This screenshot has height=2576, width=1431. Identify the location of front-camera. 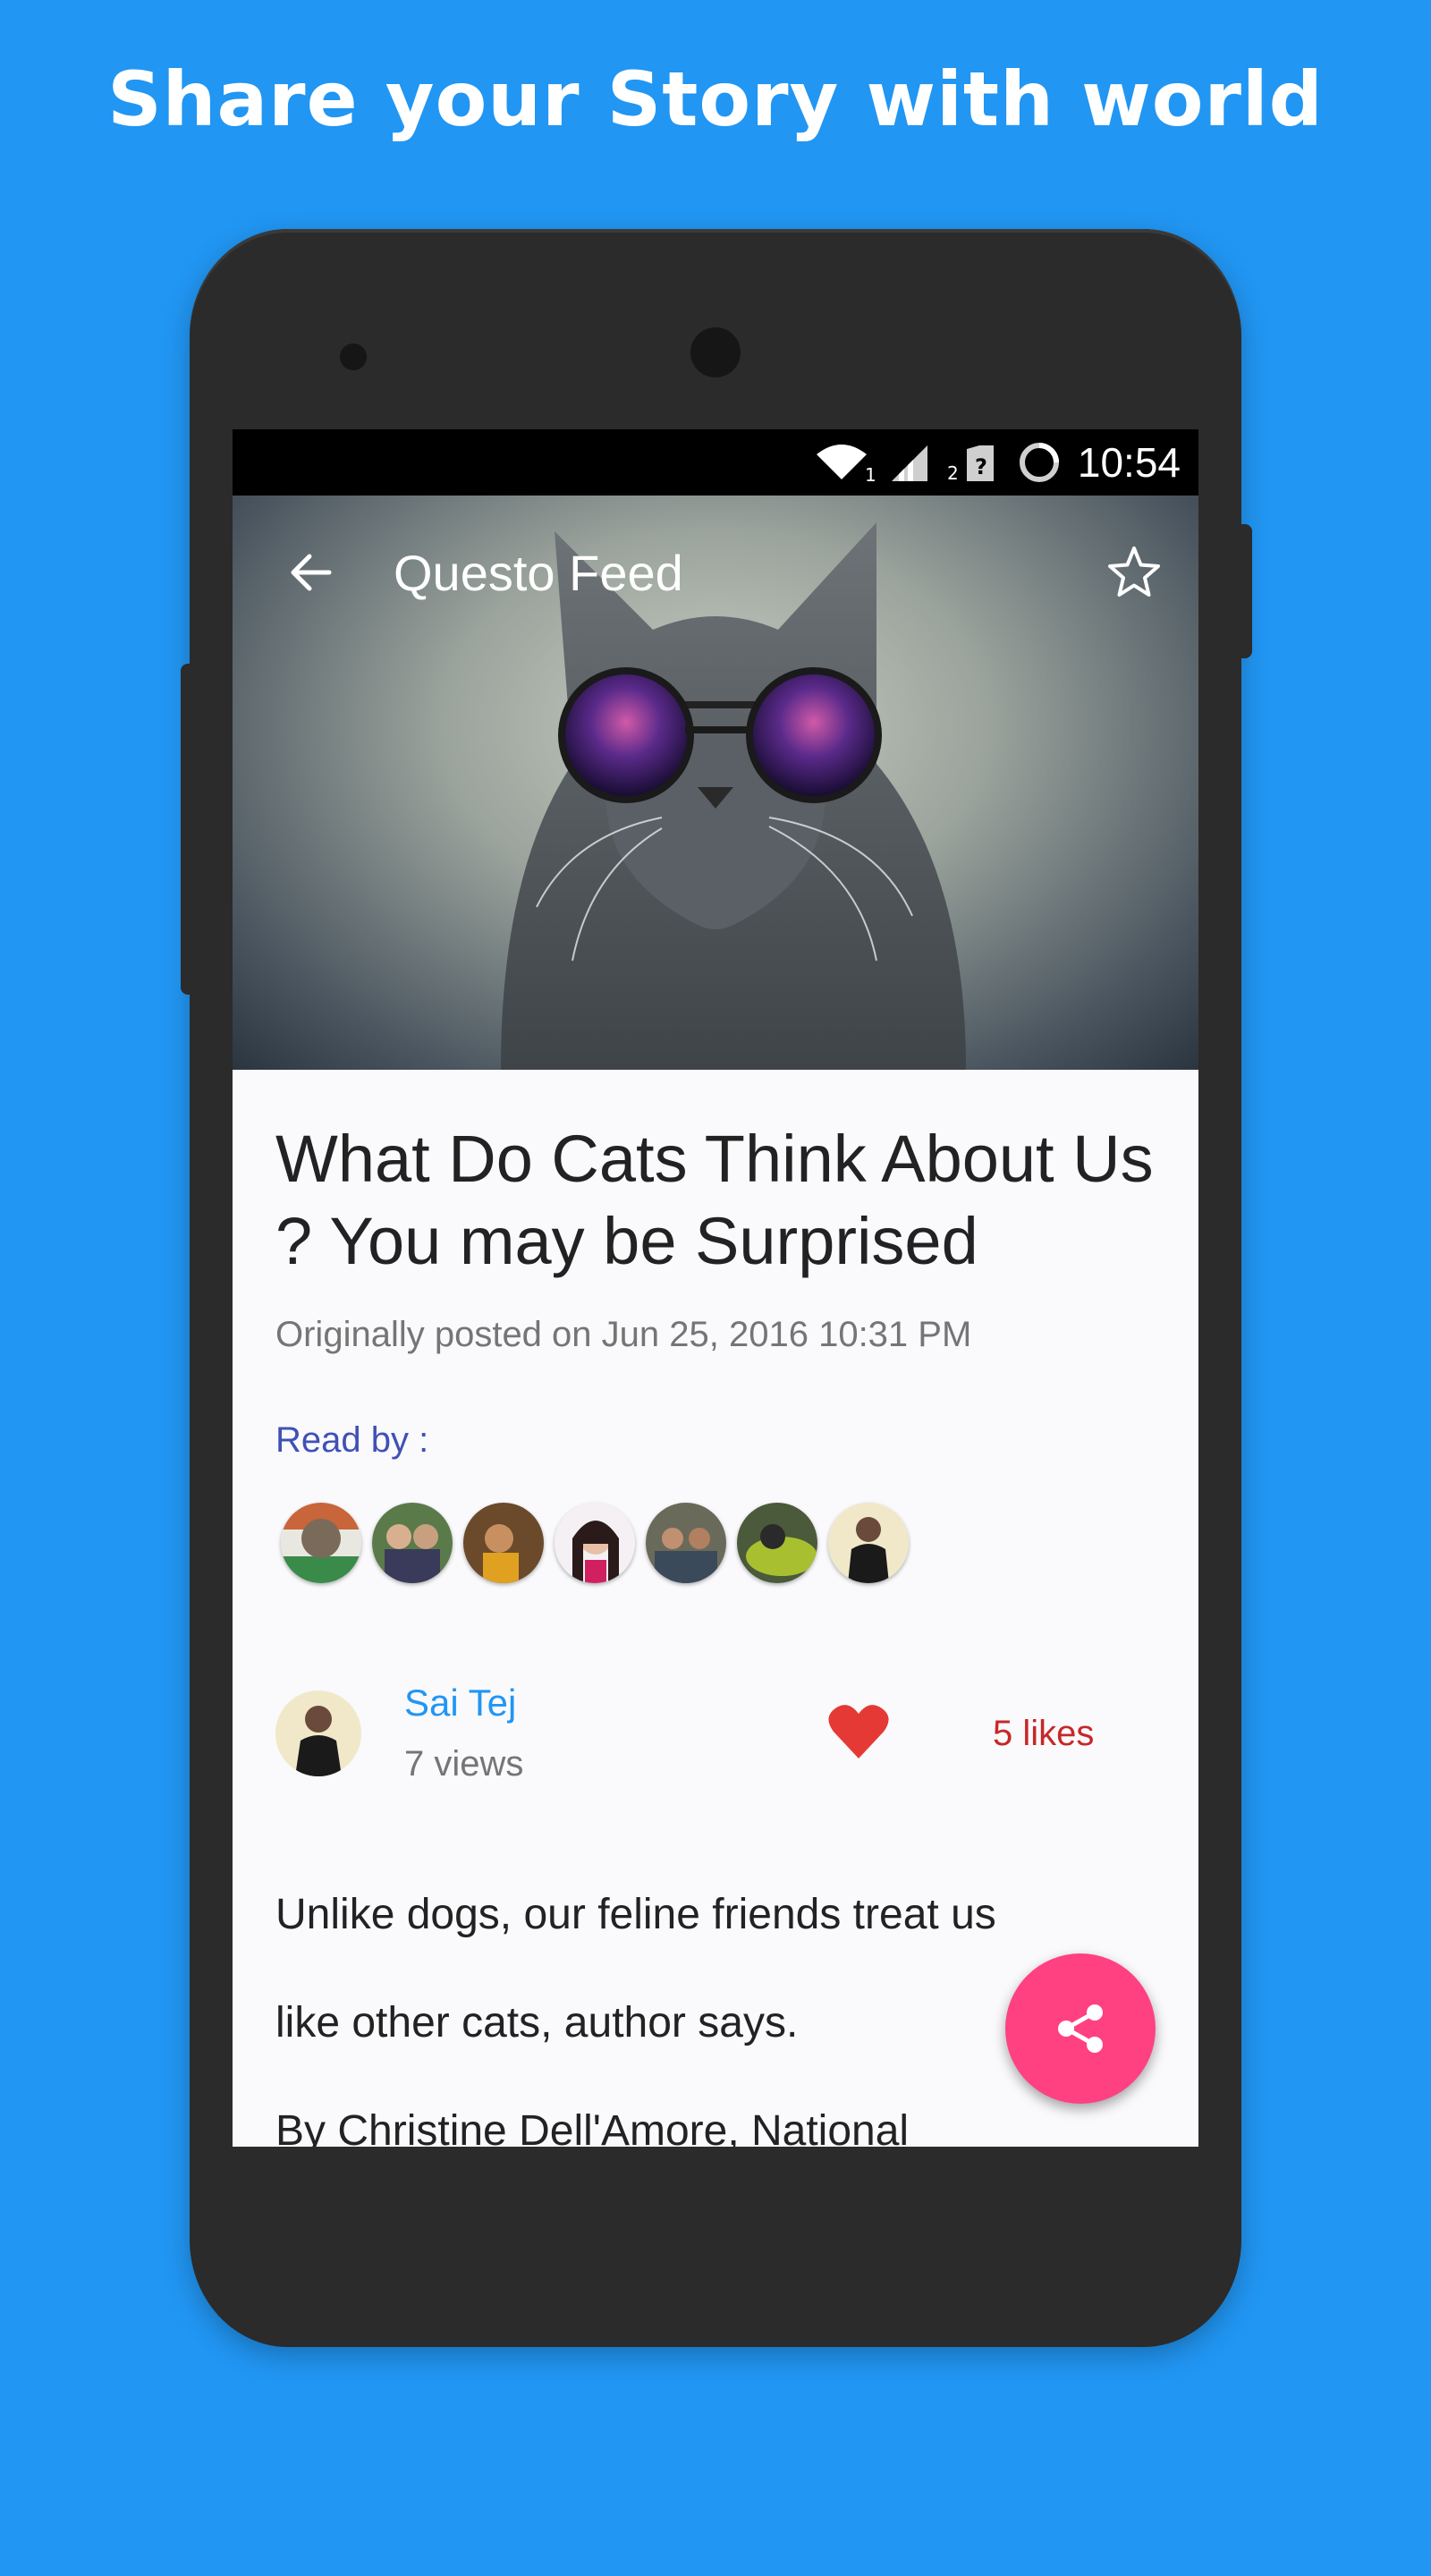
(716, 352).